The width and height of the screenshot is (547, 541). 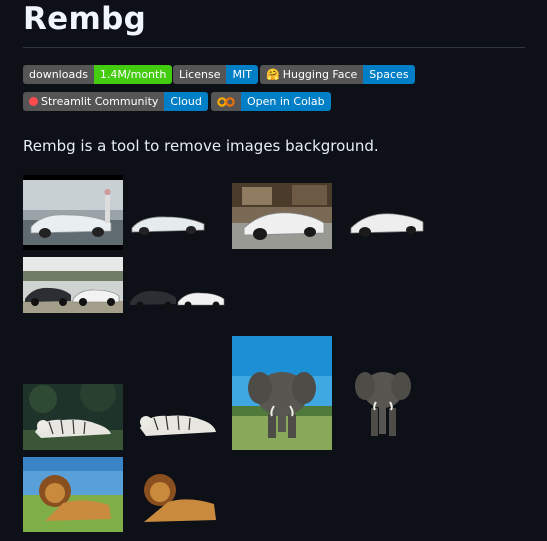 I want to click on badge-label: downloads, so click(x=58, y=74).